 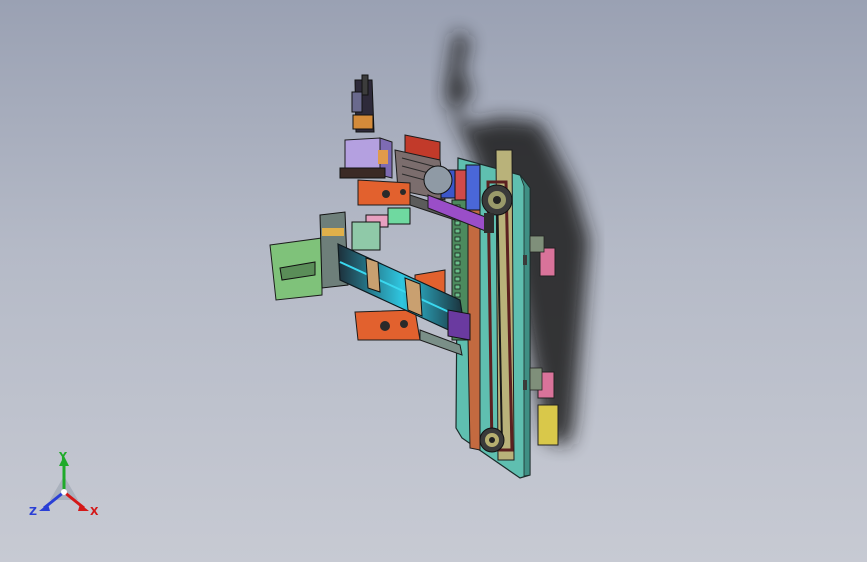 What do you see at coordinates (492, 440) in the screenshot?
I see `bottom-pulley` at bounding box center [492, 440].